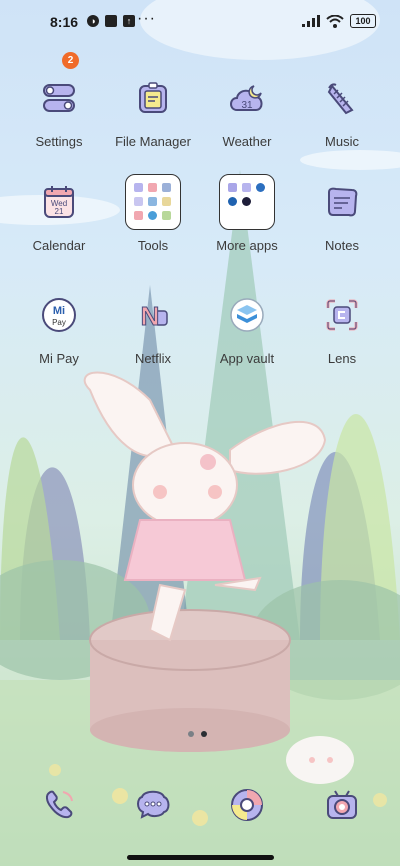 This screenshot has height=866, width=400. I want to click on lens-scan-icon, so click(342, 315).